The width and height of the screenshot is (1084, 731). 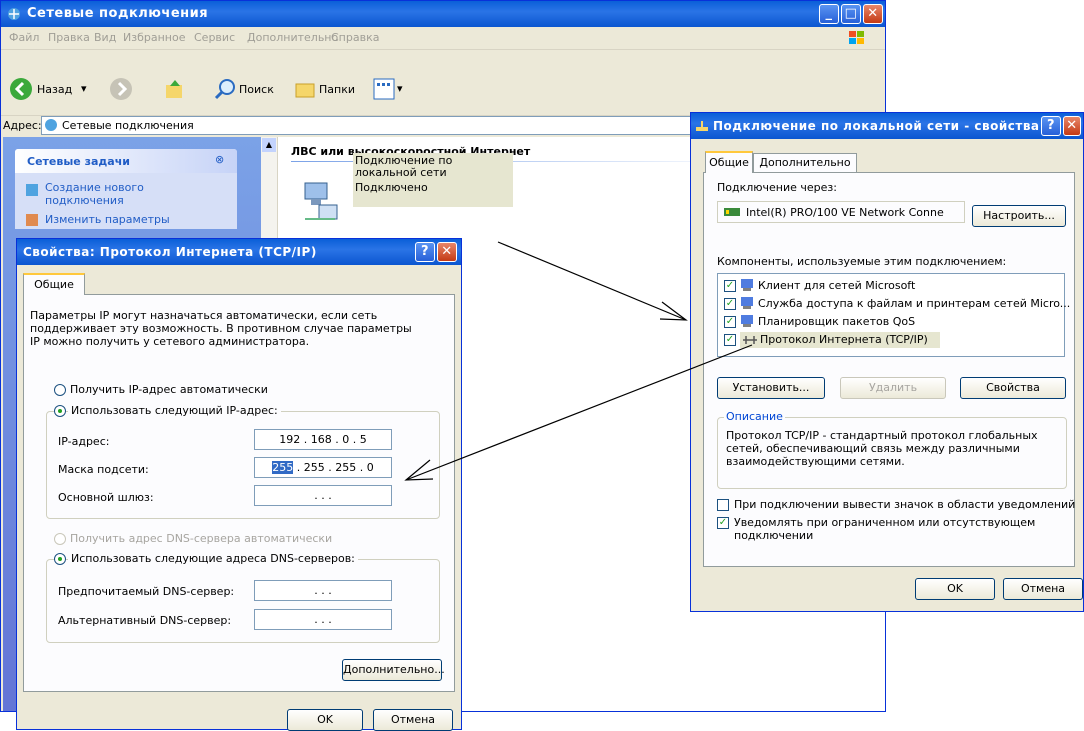 I want to click on lan-ok-button: OK, so click(x=955, y=589).